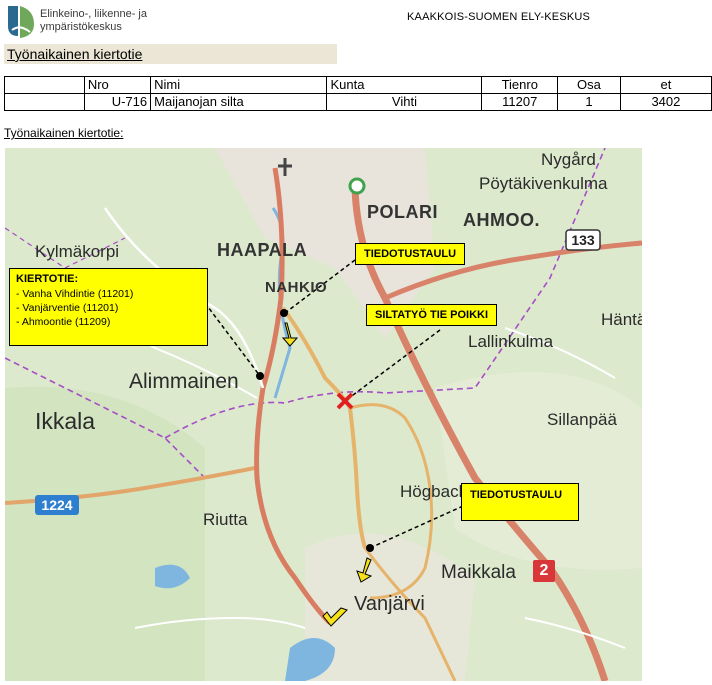  Describe the element at coordinates (357, 186) in the screenshot. I see `roundabout-marker` at that location.